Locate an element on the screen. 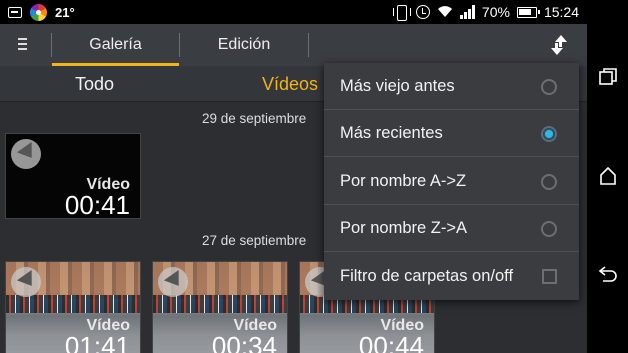 The width and height of the screenshot is (628, 353). menu-button is located at coordinates (27, 45).